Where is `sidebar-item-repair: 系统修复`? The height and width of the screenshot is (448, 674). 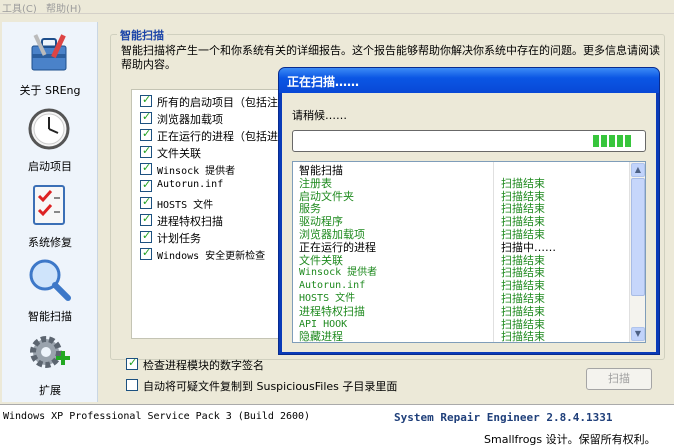 sidebar-item-repair: 系统修复 is located at coordinates (50, 215).